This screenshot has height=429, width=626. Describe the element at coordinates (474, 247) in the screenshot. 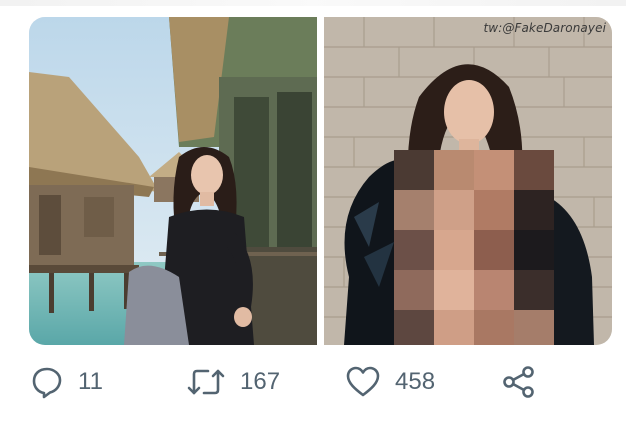

I see `pixelated-censor-region` at that location.